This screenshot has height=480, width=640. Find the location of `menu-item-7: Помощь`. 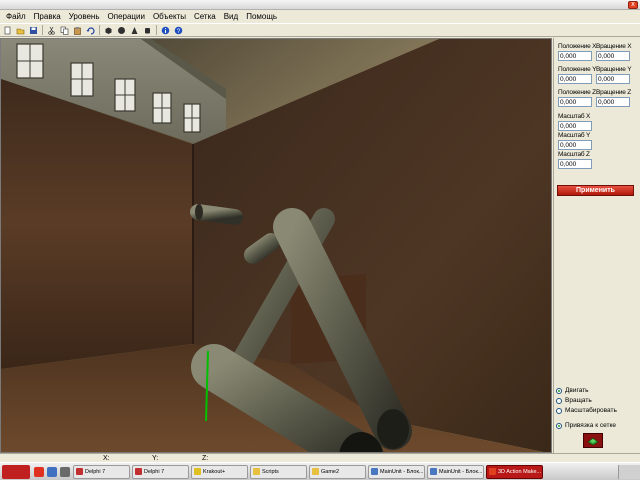

menu-item-7: Помощь is located at coordinates (261, 17).